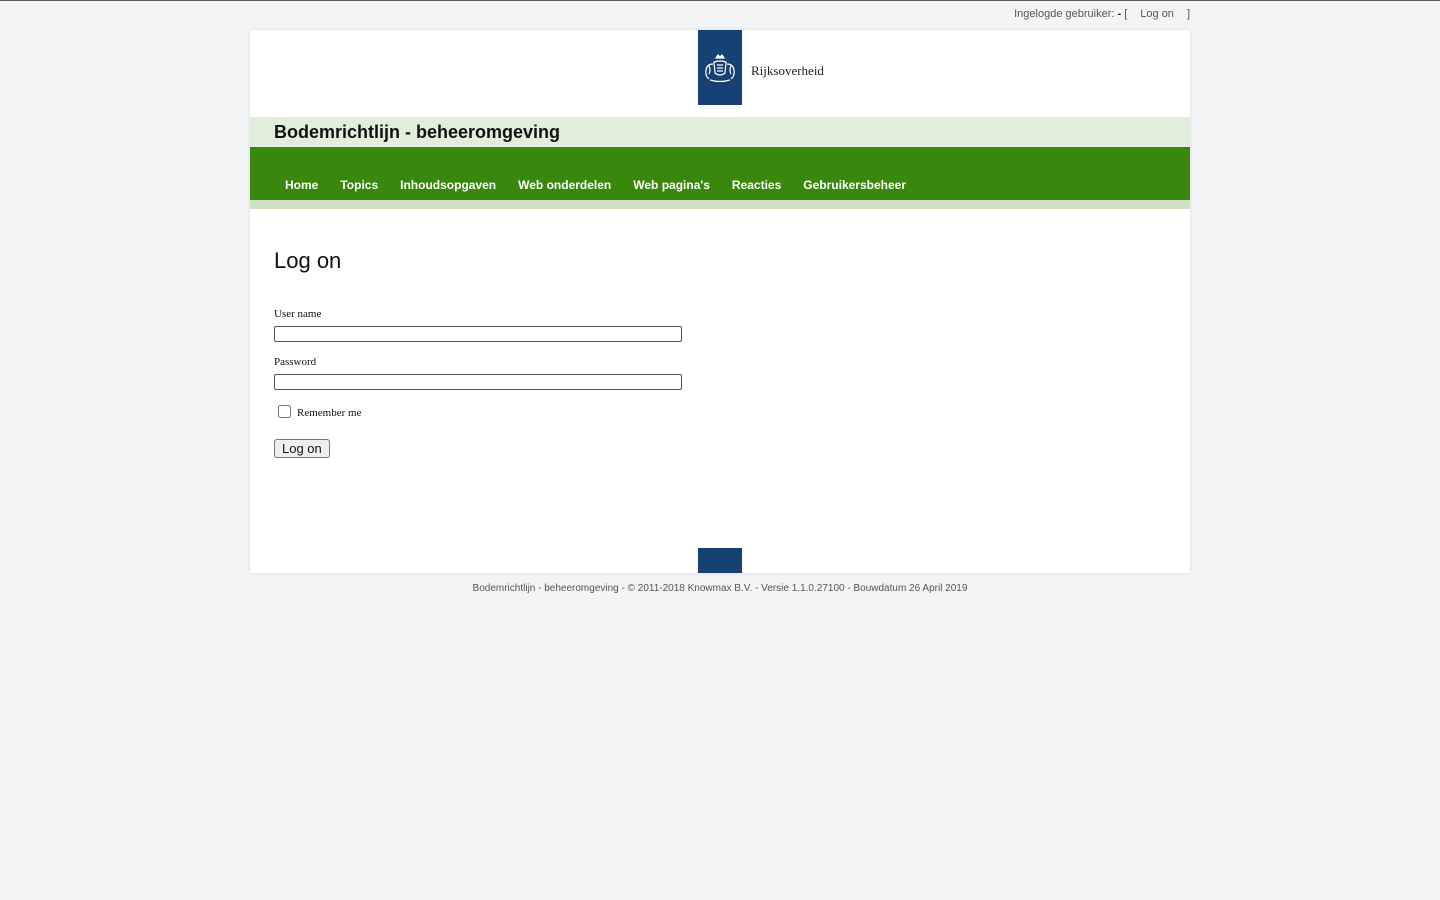 The height and width of the screenshot is (900, 1440). What do you see at coordinates (1188, 14) in the screenshot?
I see `close-bracket: ]` at bounding box center [1188, 14].